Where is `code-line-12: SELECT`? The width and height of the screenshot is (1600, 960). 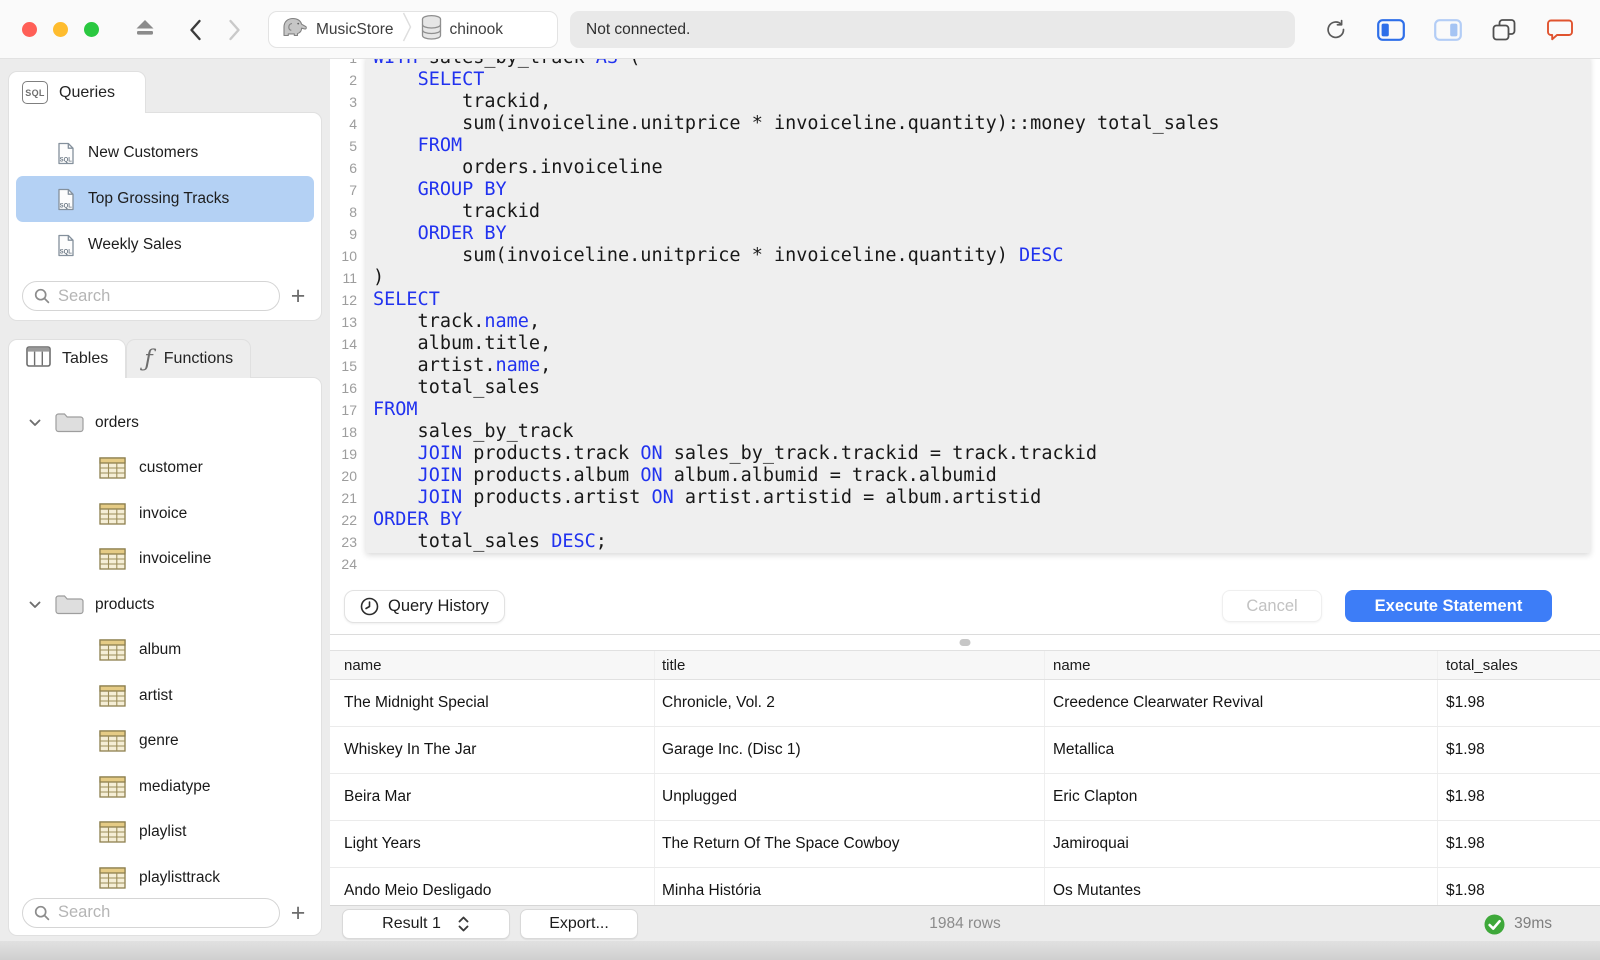
code-line-12: SELECT is located at coordinates (406, 299).